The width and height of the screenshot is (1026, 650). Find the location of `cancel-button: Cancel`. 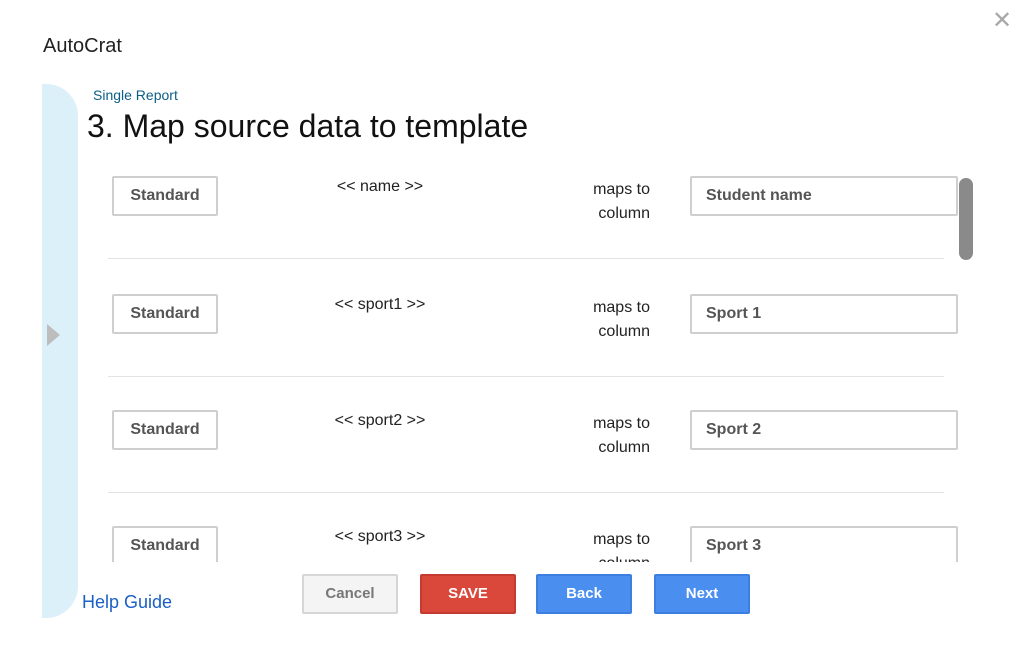

cancel-button: Cancel is located at coordinates (350, 594).